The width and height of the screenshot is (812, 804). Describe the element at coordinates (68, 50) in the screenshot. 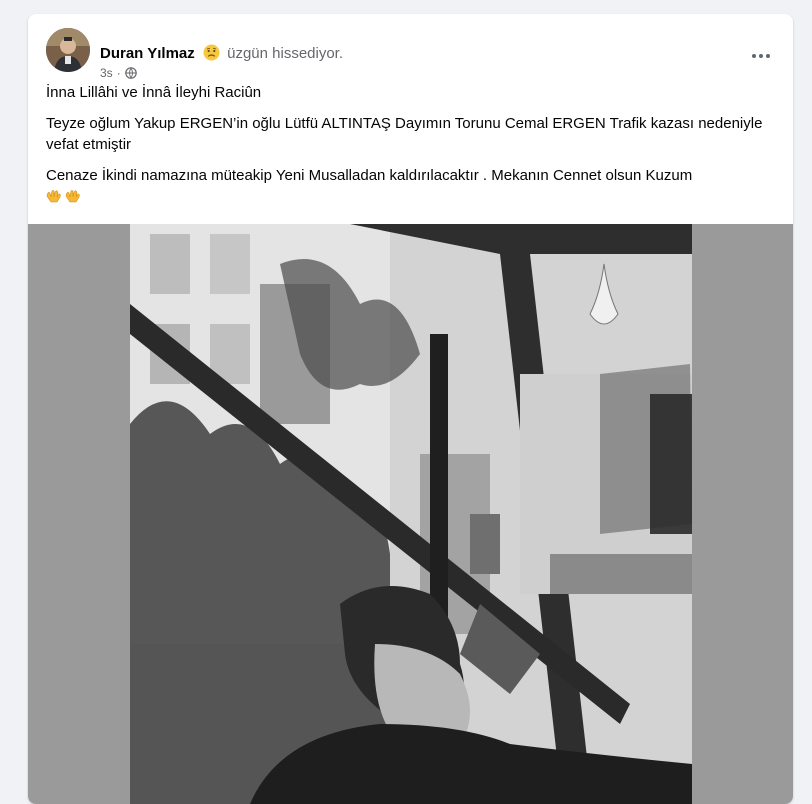

I see `author-avatar` at that location.